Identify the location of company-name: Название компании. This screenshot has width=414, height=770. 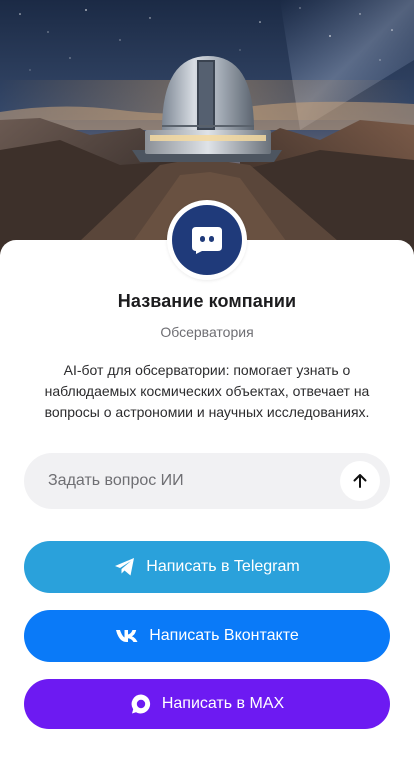
(207, 301).